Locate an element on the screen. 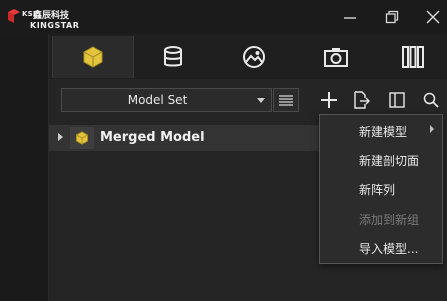  chevron-down-icon is located at coordinates (261, 100).